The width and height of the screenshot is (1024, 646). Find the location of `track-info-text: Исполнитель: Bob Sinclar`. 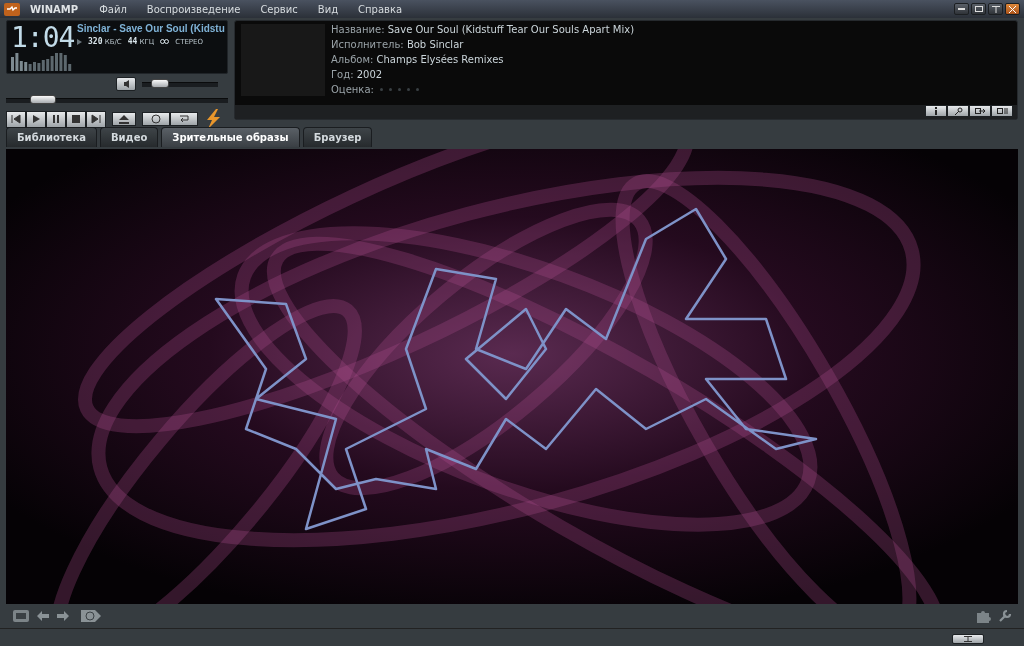

track-info-text: Исполнитель: Bob Sinclar is located at coordinates (398, 44).